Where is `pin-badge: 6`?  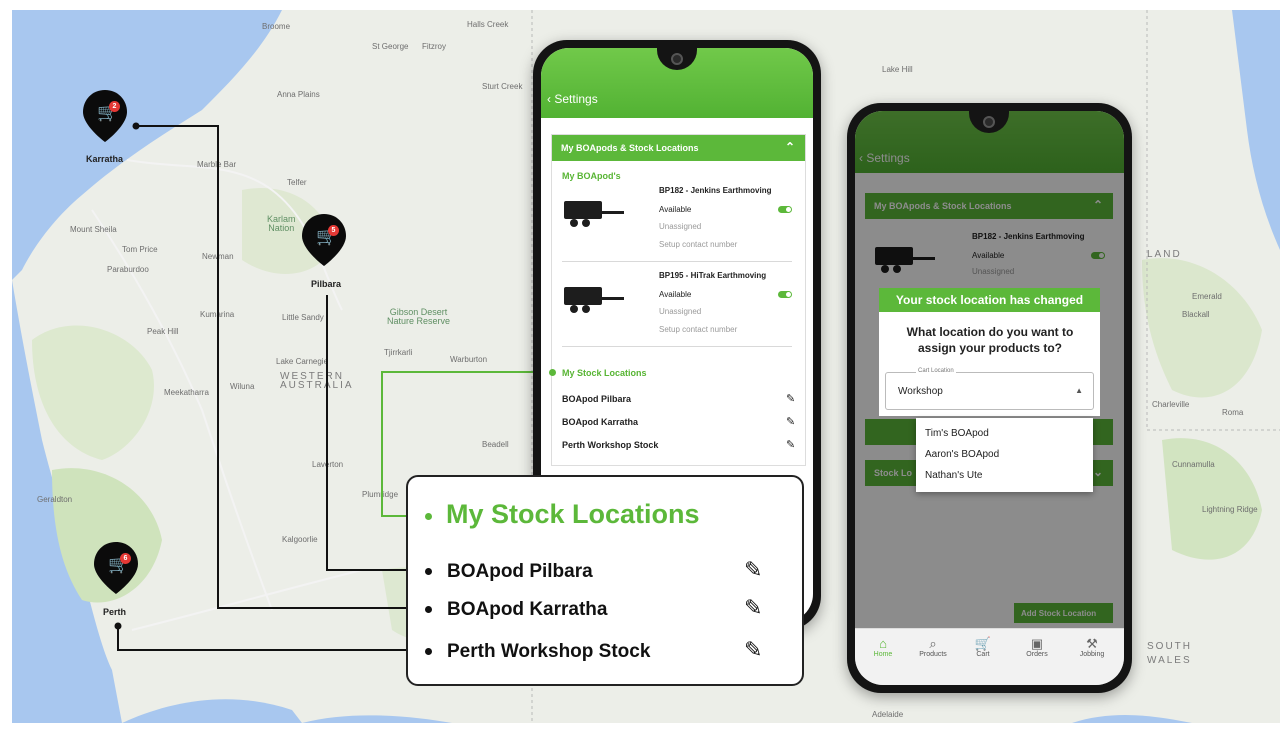
pin-badge: 6 is located at coordinates (125, 558).